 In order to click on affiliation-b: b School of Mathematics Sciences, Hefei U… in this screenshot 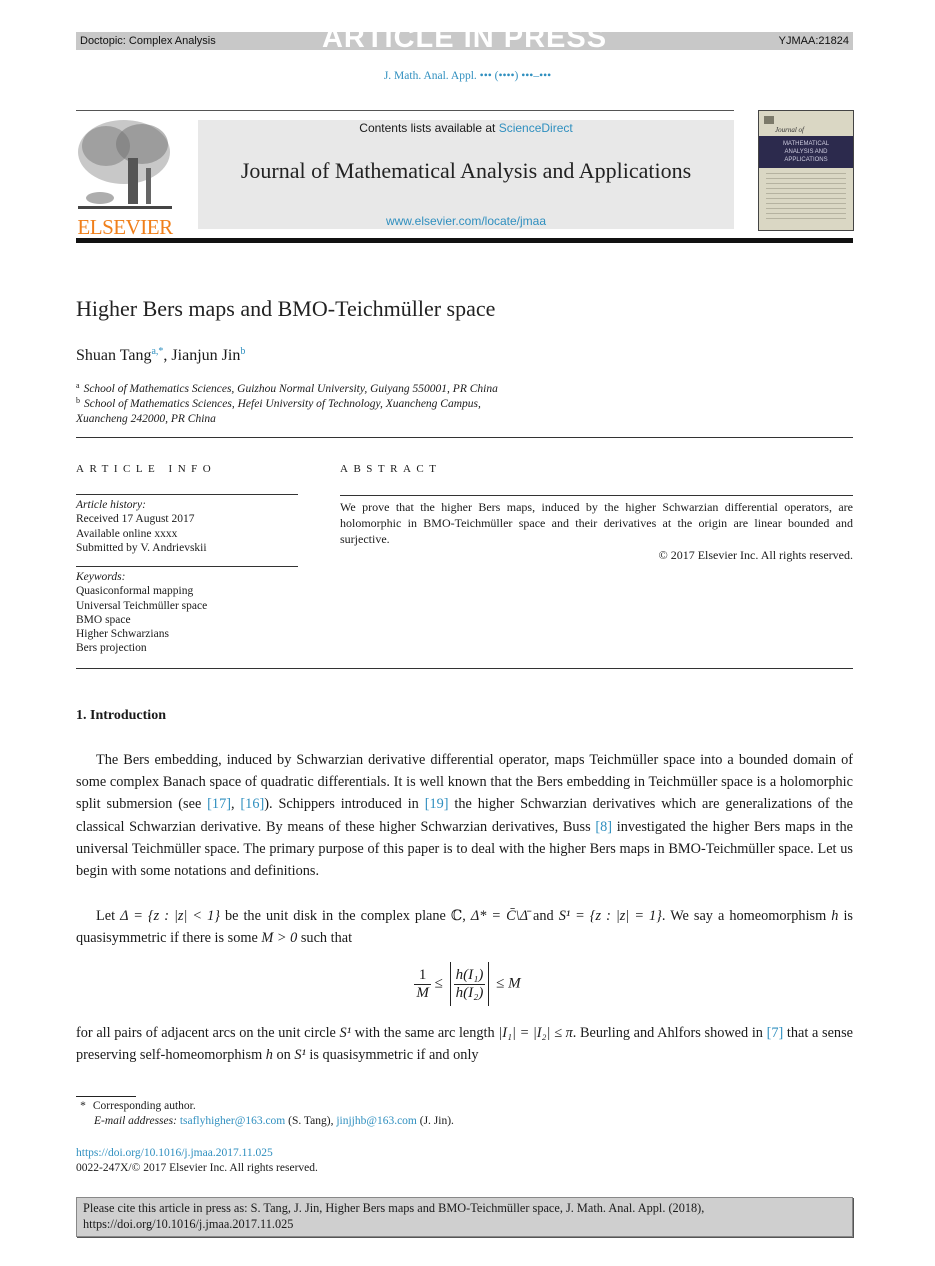, I will do `click(278, 410)`.